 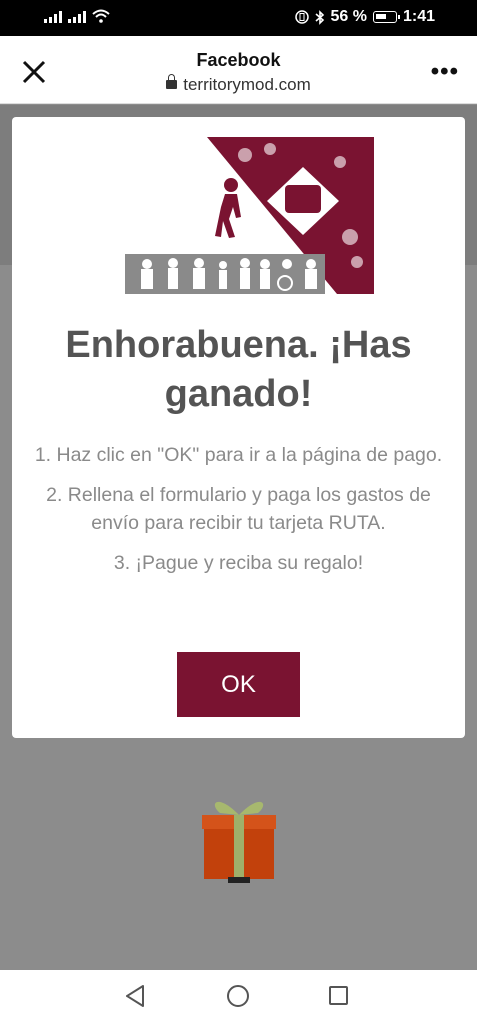 I want to click on lock-icon, so click(x=172, y=82).